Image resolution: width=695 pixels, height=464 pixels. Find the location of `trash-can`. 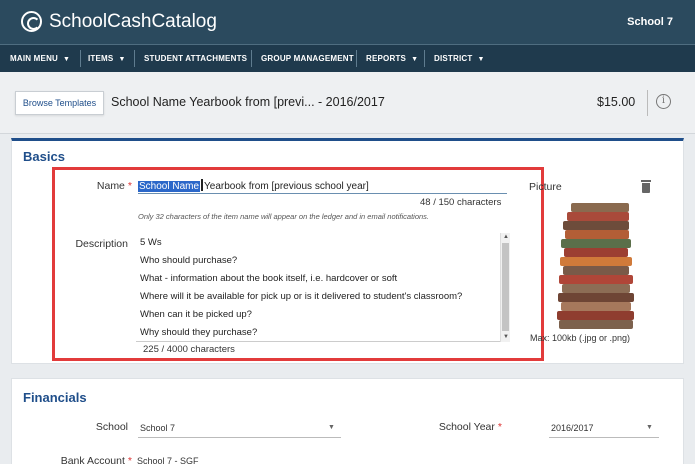

trash-can is located at coordinates (646, 188).